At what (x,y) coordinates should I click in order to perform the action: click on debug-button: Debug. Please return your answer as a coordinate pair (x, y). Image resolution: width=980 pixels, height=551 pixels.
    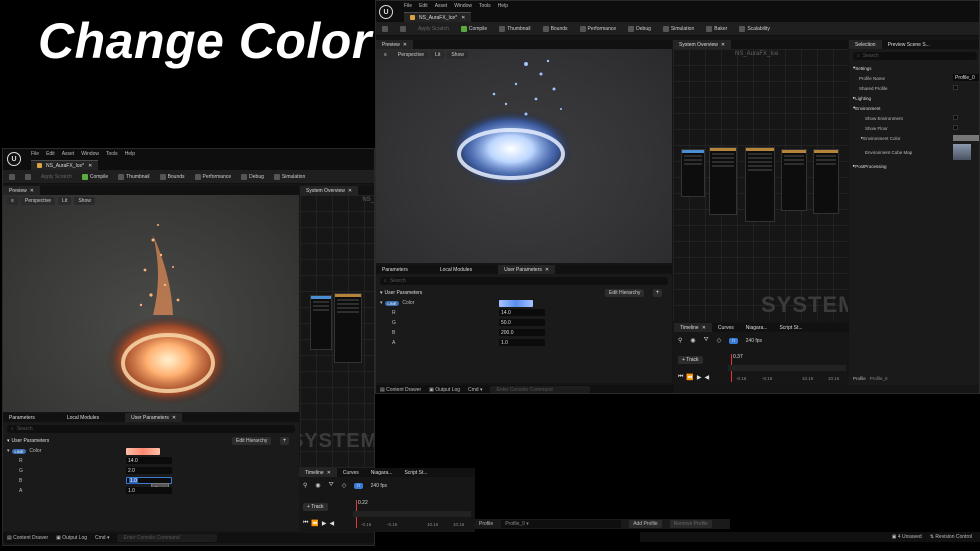
    Looking at the image, I should click on (639, 28).